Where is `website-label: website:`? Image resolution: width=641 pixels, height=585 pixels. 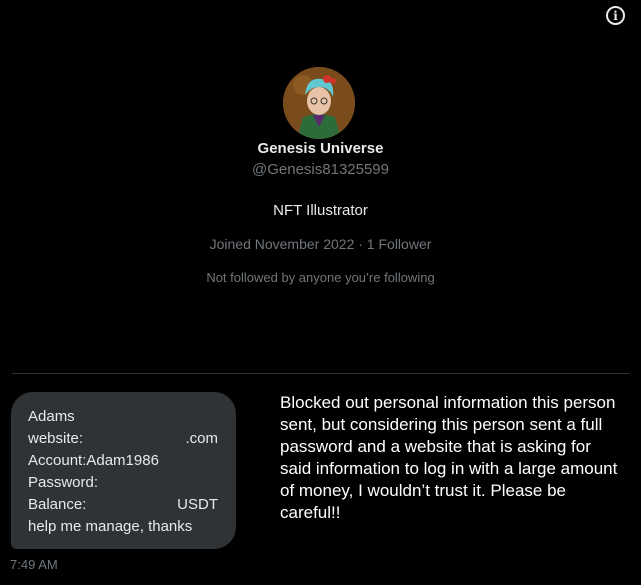 website-label: website: is located at coordinates (56, 438).